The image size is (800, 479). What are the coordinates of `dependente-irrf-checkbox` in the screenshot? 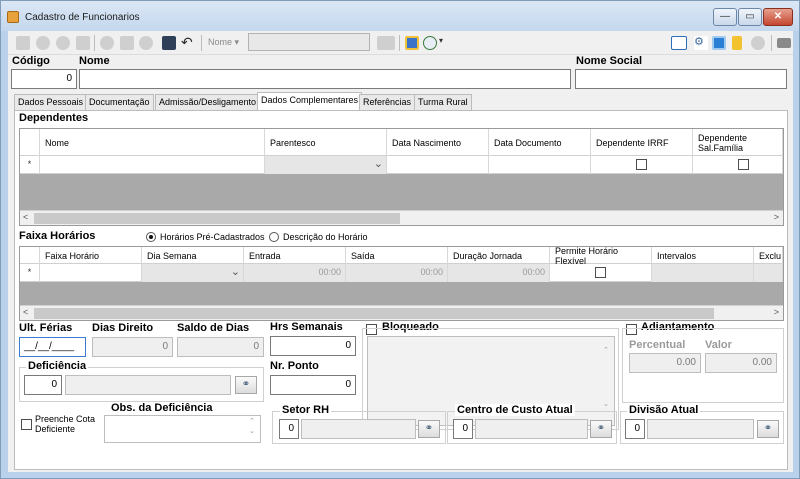 It's located at (641, 164).